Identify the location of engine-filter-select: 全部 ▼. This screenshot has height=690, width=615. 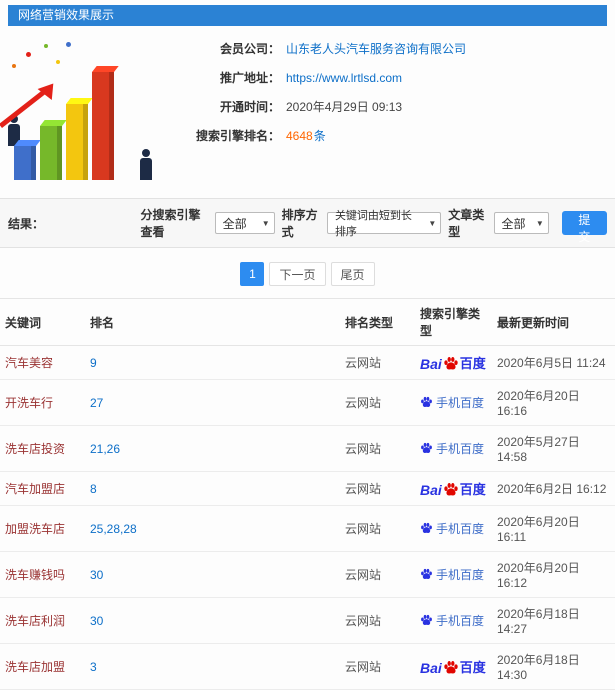
(244, 223).